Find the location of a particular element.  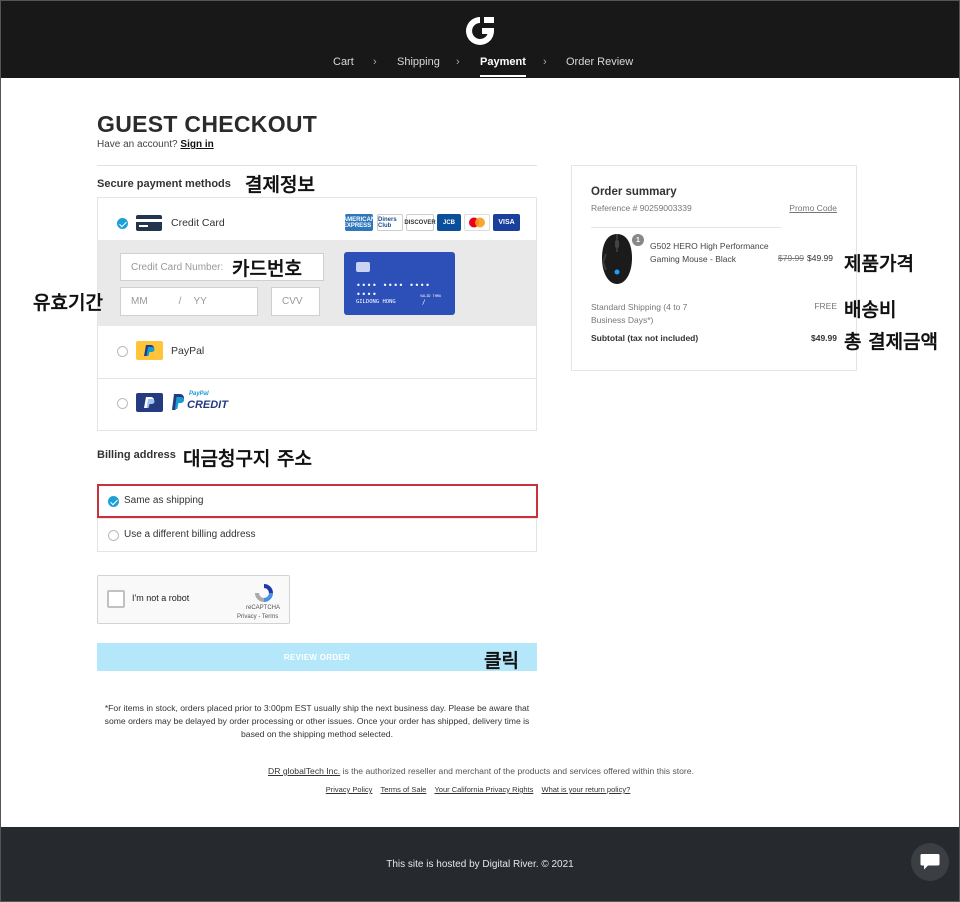

checkout-steps: Cart › Shipping › Payment › Order Review is located at coordinates (480, 66).